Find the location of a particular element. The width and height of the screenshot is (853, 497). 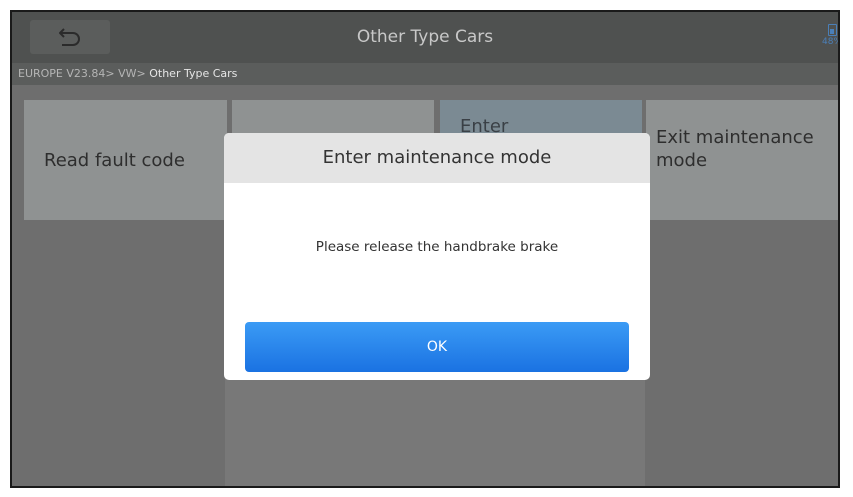

header-bar: Other Type Cars 48% is located at coordinates (425, 37).